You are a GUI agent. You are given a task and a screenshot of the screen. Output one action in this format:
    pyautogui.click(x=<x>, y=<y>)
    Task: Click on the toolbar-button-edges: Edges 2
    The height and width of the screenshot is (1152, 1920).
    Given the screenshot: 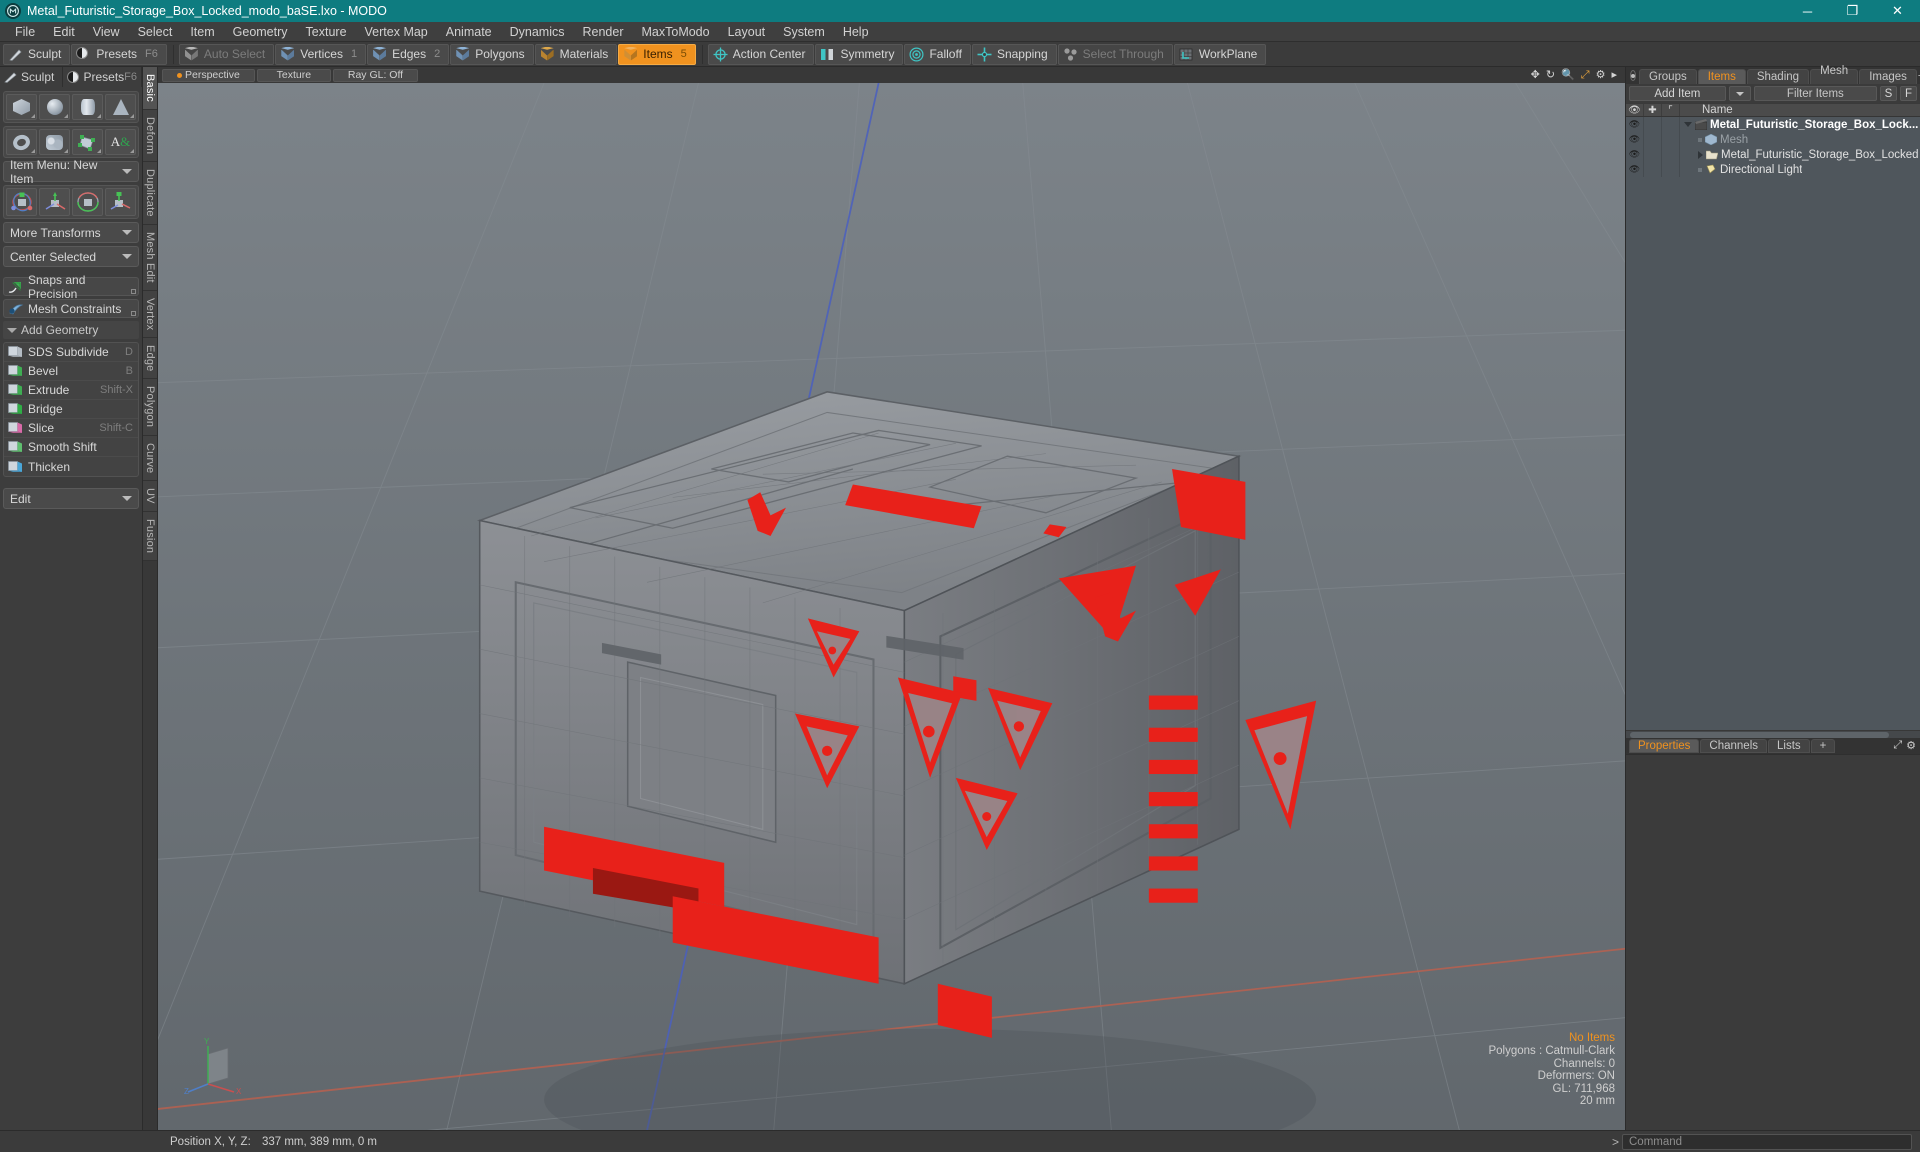 What is the action you would take?
    pyautogui.click(x=408, y=54)
    